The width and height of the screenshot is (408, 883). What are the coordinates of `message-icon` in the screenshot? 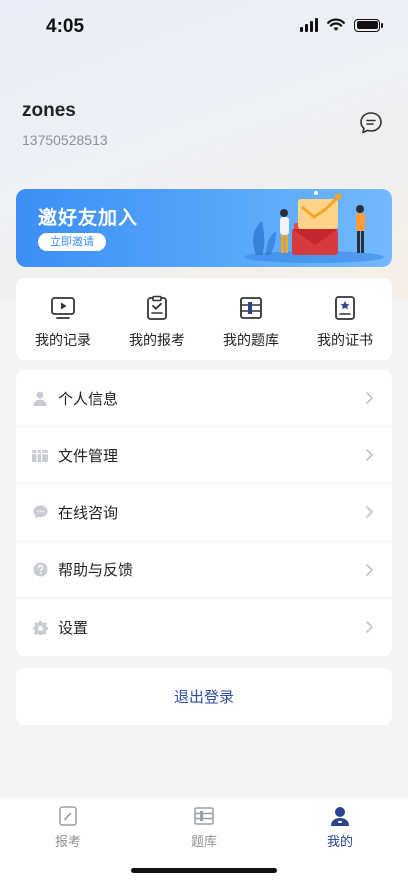 It's located at (371, 123).